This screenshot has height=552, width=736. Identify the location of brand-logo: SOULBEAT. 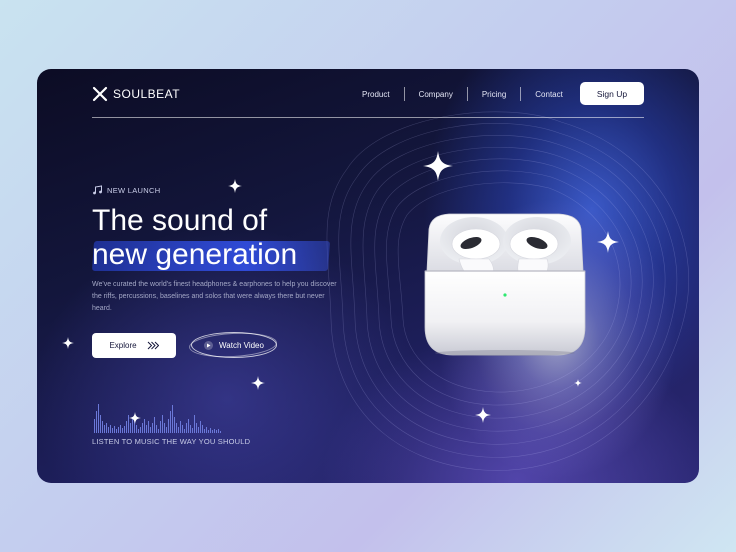
(136, 94).